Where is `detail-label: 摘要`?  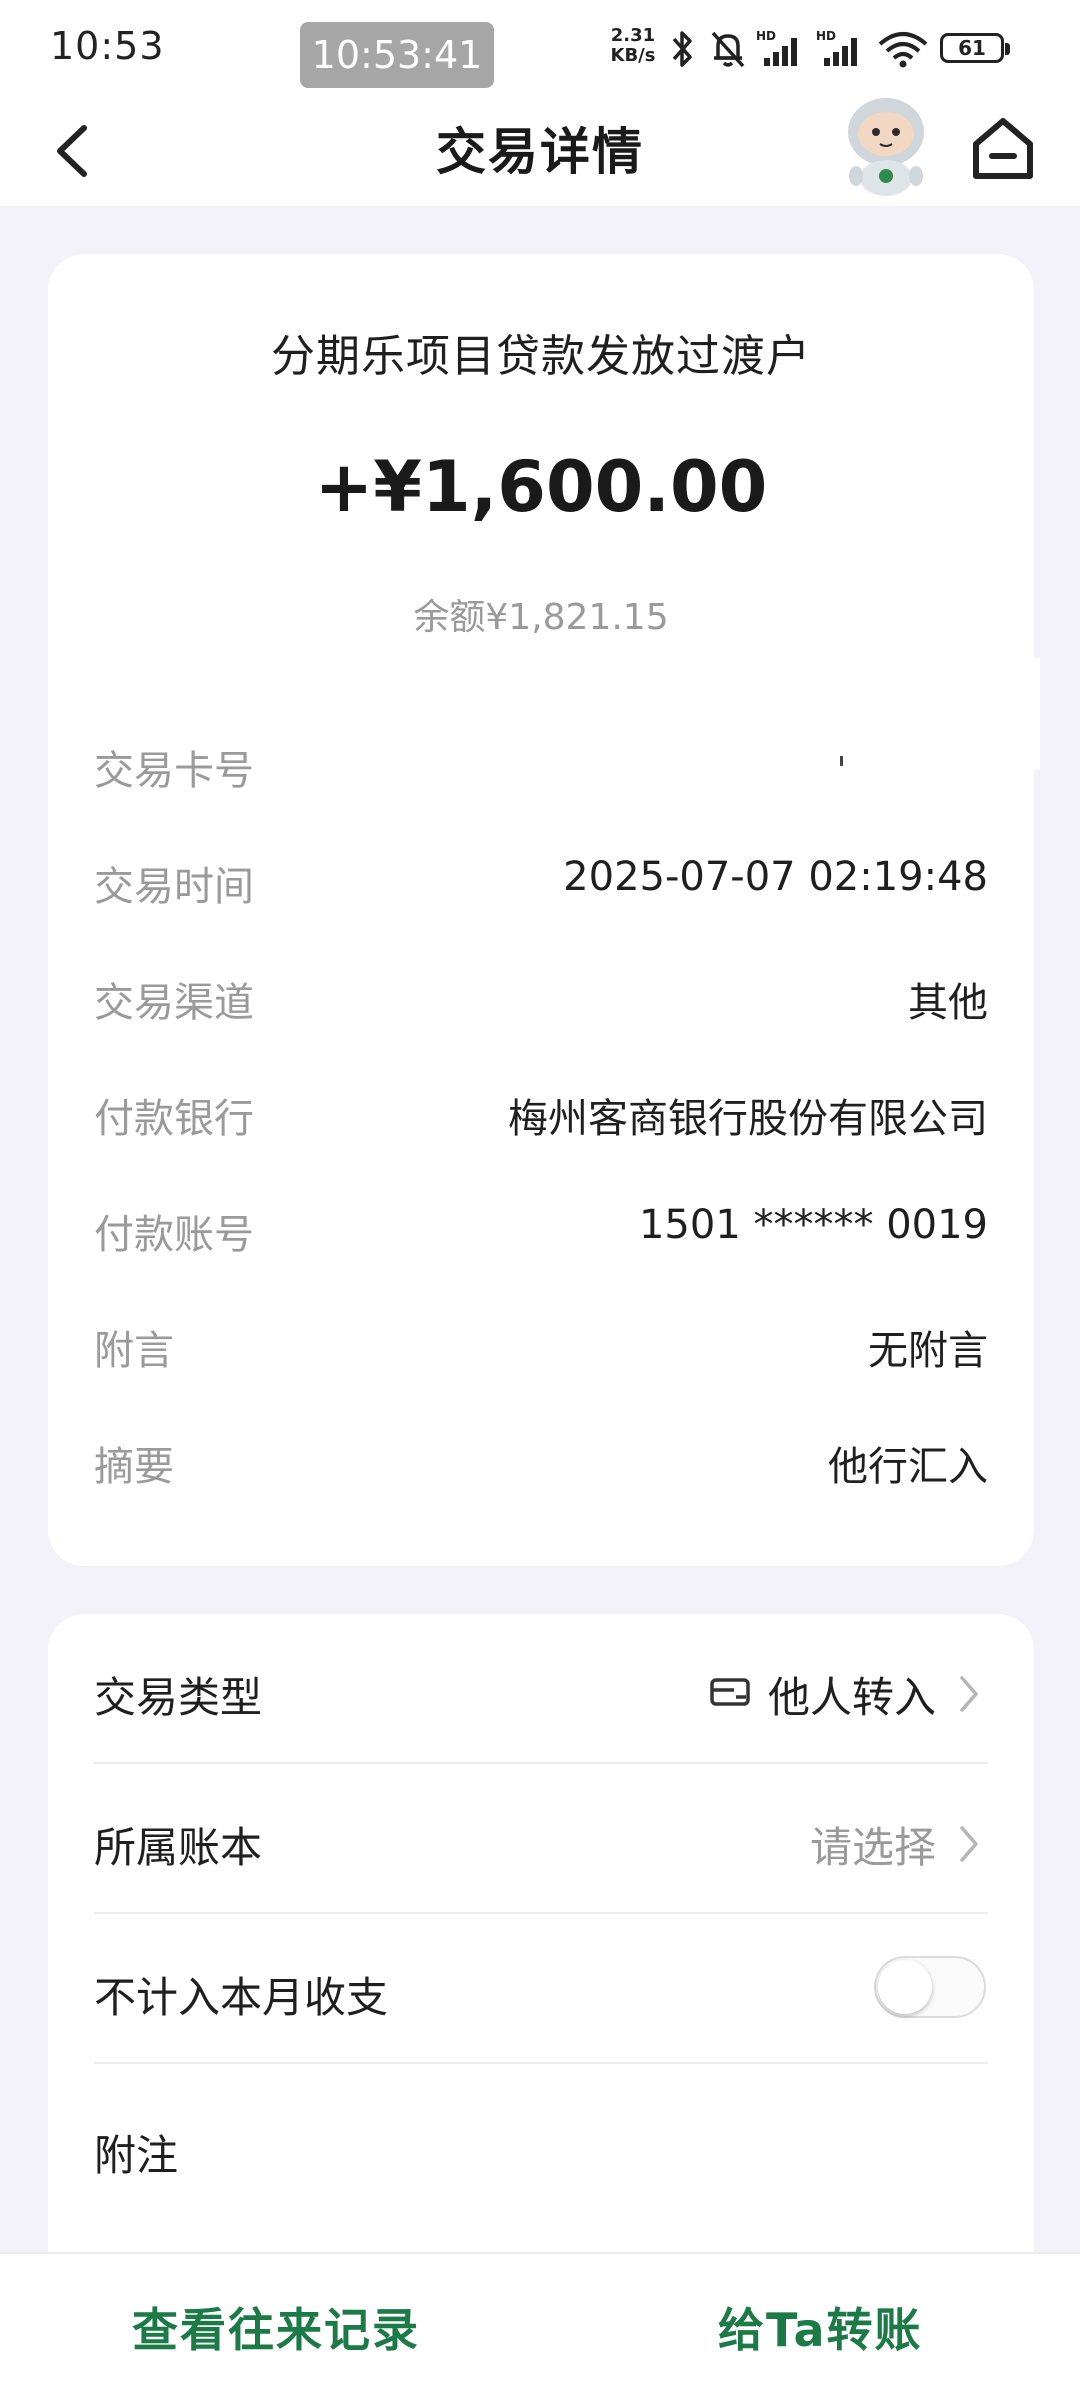 detail-label: 摘要 is located at coordinates (134, 1467).